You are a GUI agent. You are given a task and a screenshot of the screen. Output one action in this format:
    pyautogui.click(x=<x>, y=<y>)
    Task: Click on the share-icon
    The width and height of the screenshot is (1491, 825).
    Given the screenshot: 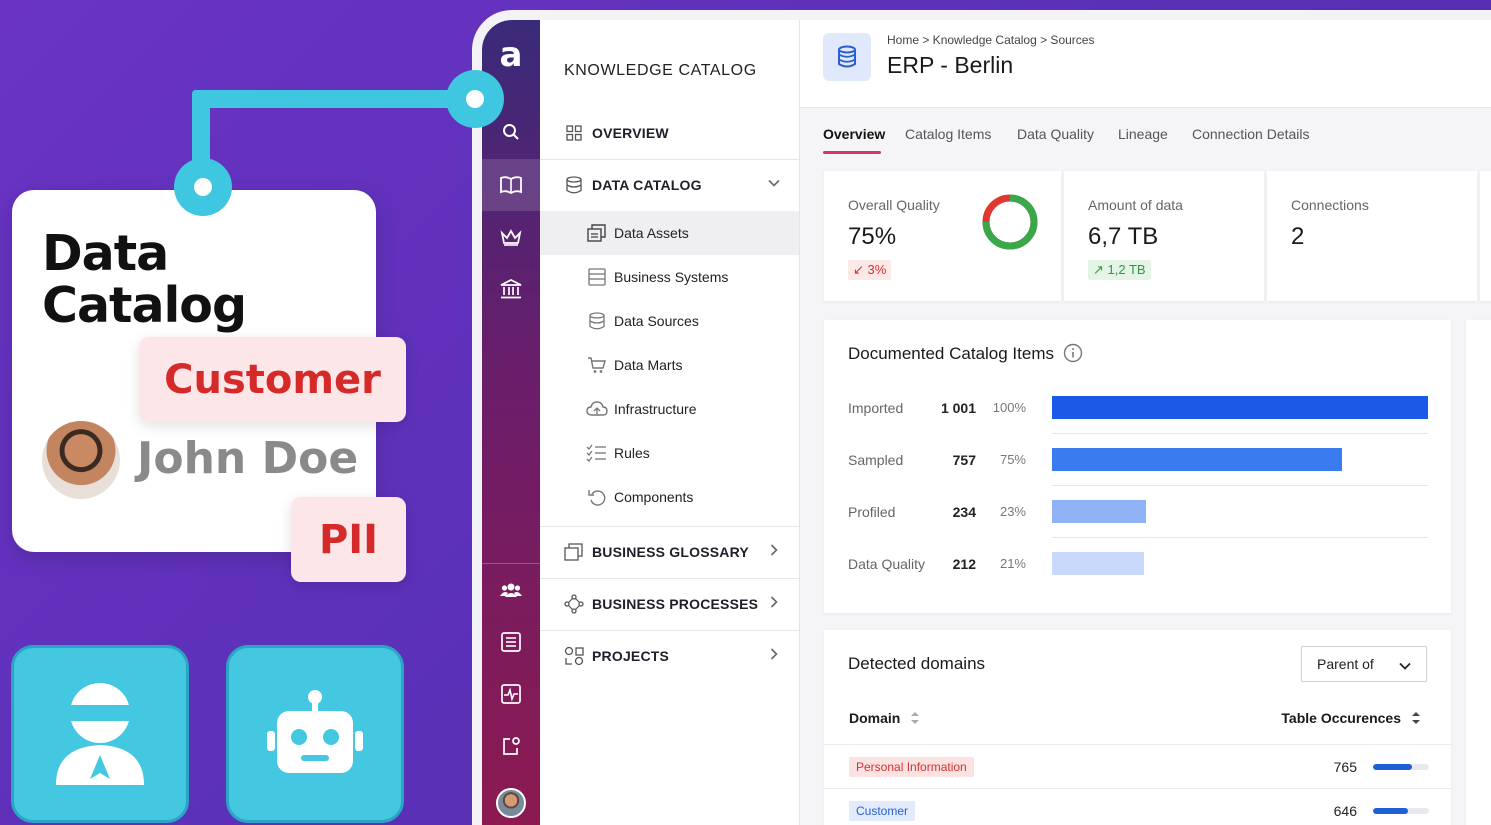 What is the action you would take?
    pyautogui.click(x=511, y=746)
    